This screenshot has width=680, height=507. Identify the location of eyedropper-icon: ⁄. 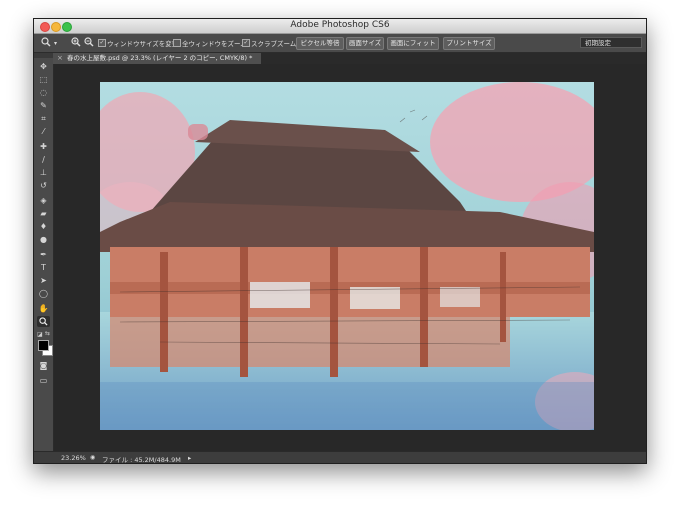
(43, 131).